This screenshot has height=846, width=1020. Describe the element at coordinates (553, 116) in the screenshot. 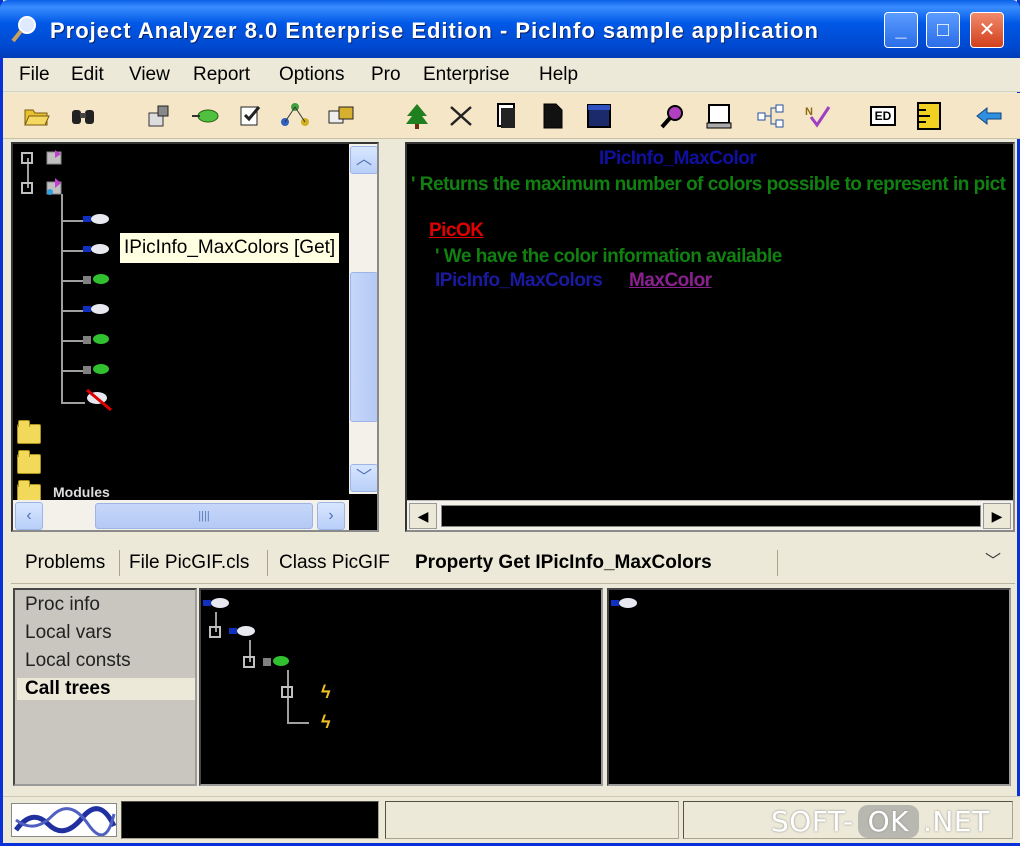

I see `document-icon` at that location.